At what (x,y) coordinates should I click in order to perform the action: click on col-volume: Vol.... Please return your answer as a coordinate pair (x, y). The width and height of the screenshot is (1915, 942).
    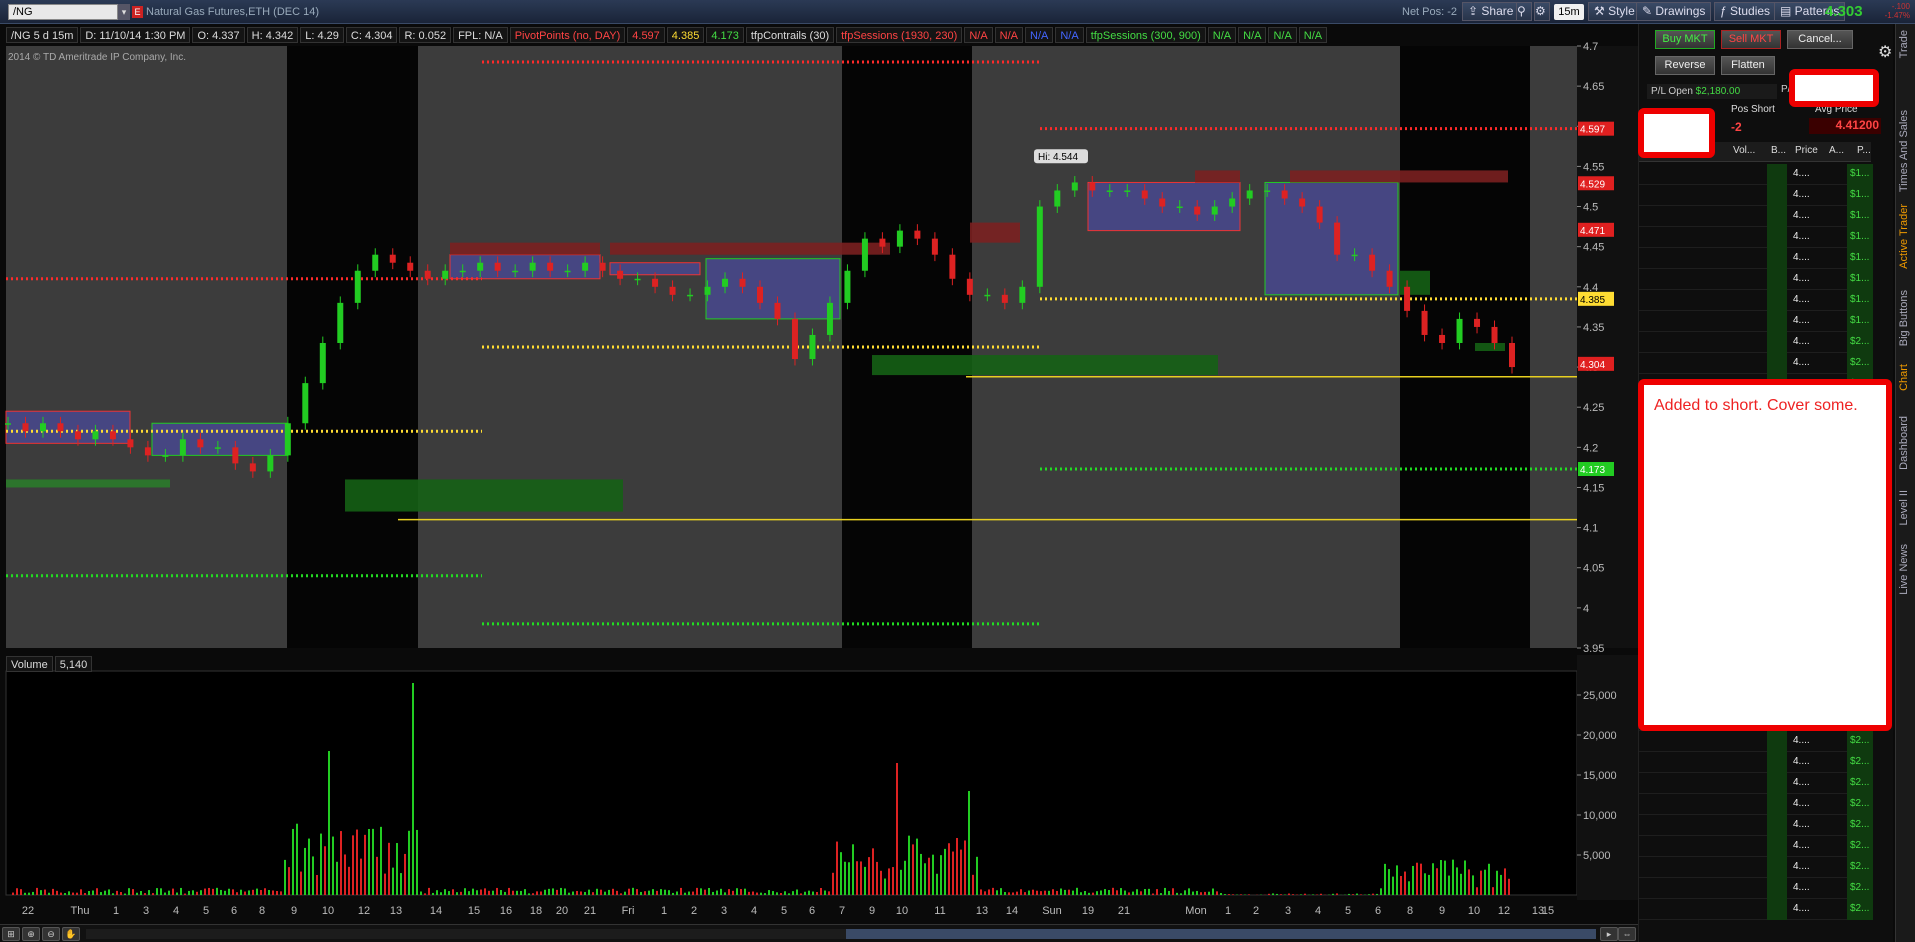
    Looking at the image, I should click on (1744, 150).